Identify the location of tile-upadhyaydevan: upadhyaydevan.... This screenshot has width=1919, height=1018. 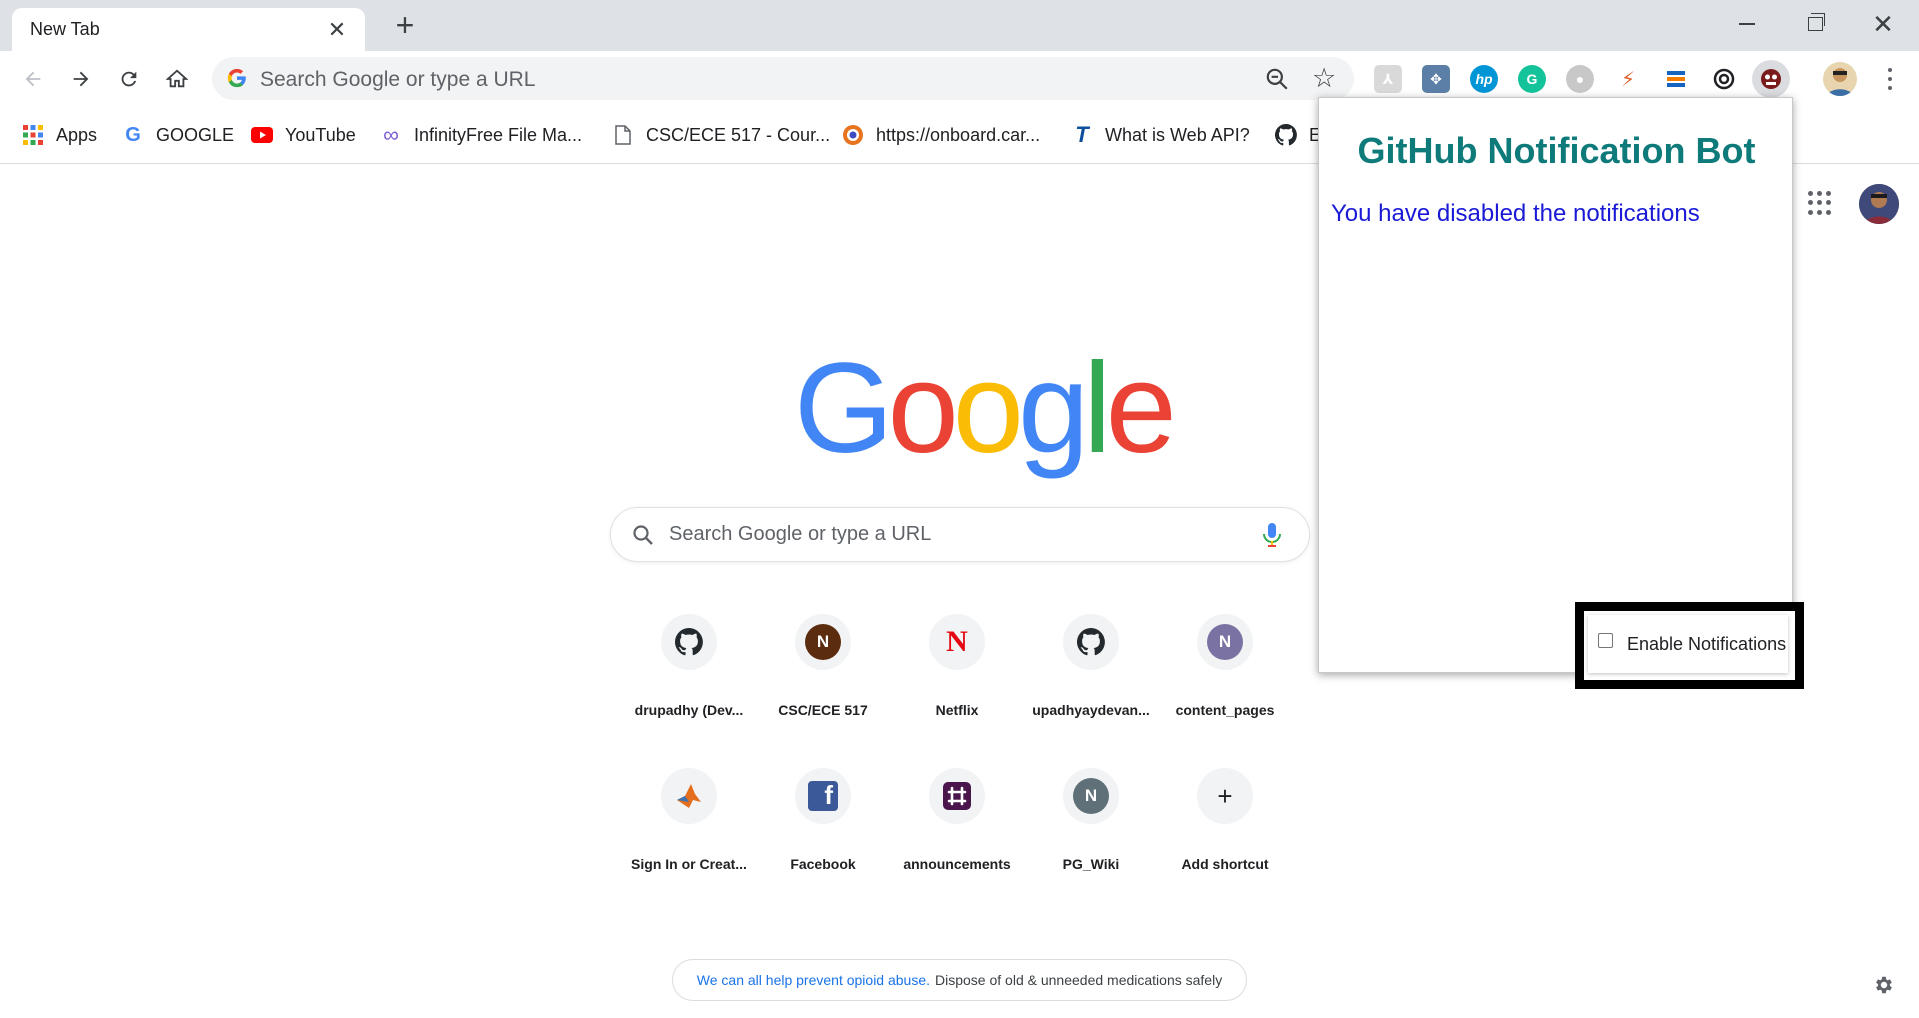
(1091, 676).